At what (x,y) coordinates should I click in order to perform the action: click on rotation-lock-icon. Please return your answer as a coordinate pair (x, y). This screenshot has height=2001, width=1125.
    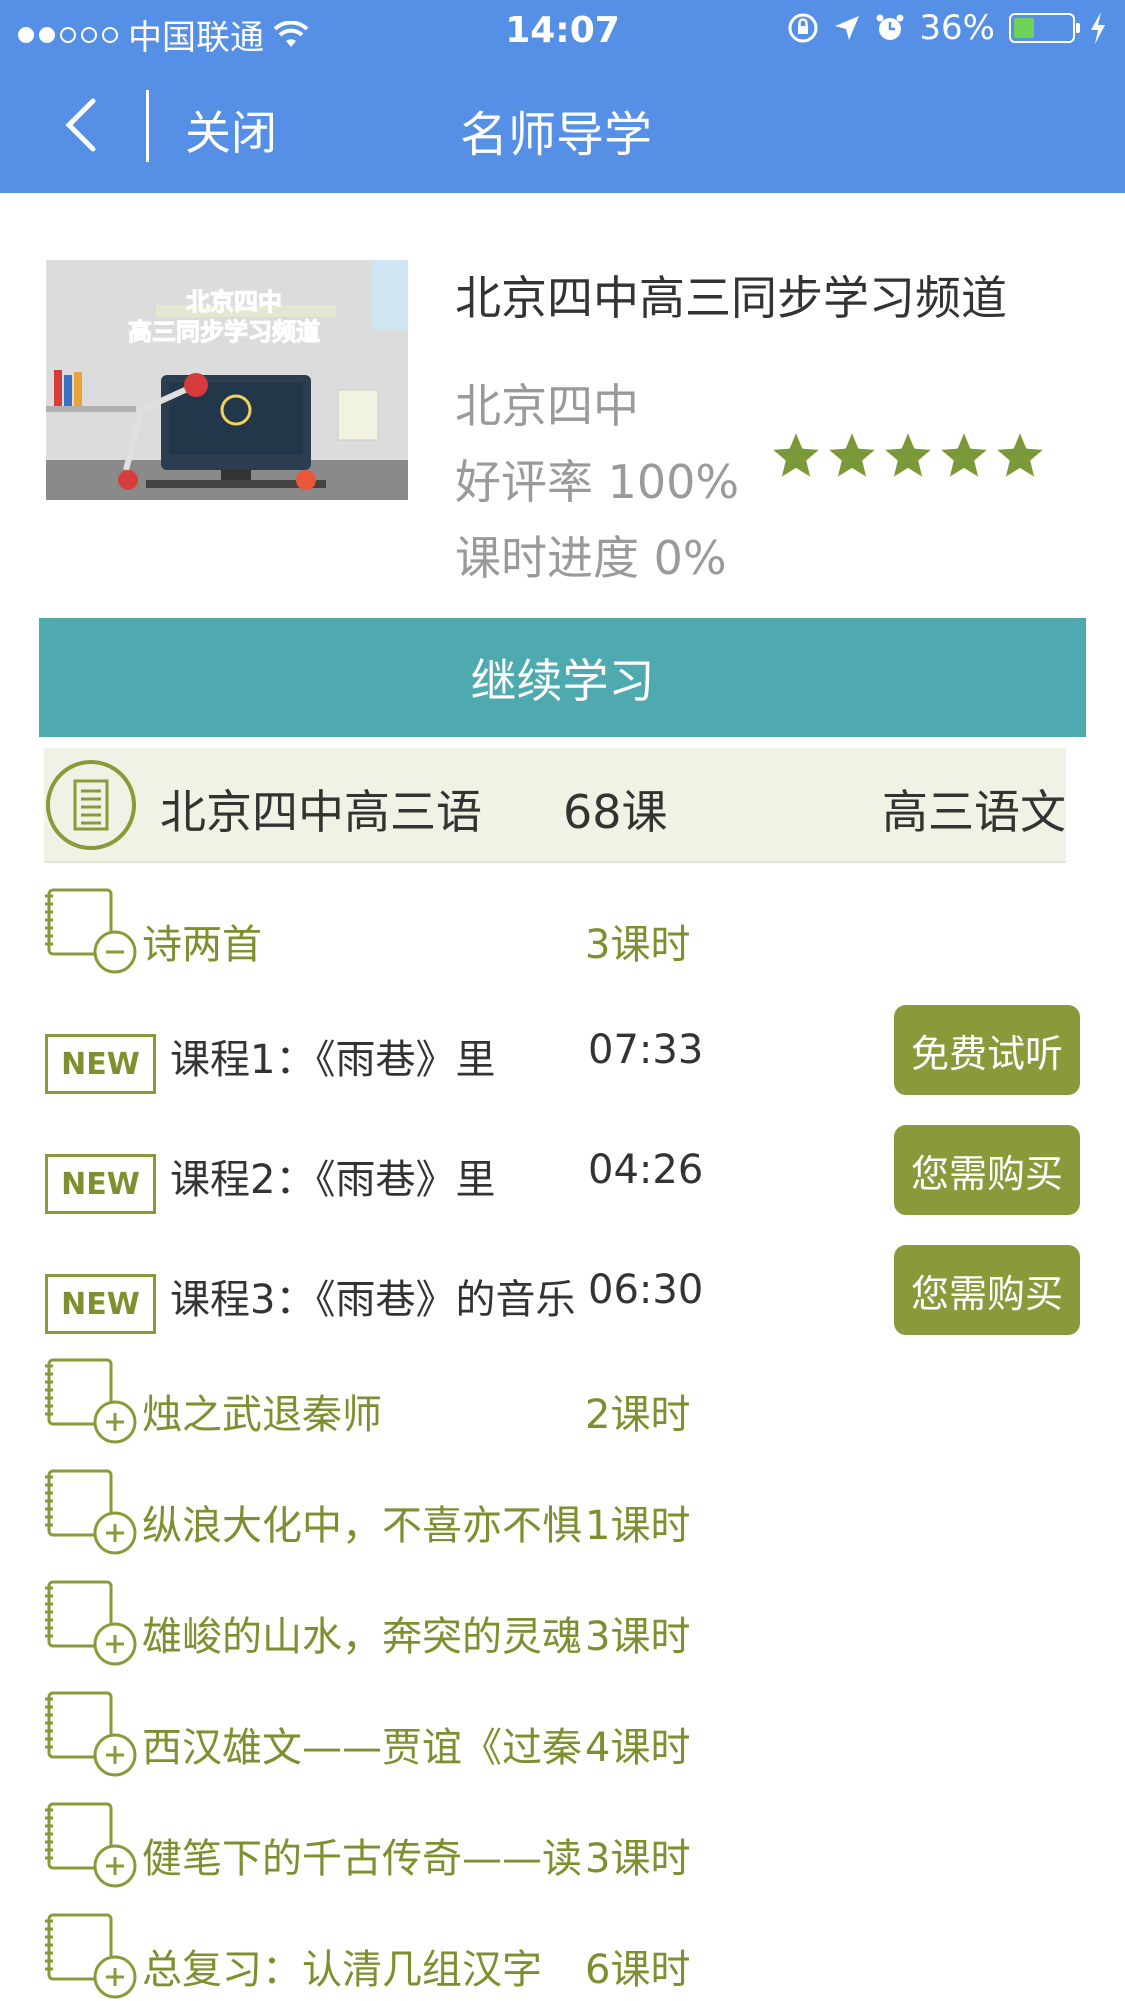
    Looking at the image, I should click on (803, 28).